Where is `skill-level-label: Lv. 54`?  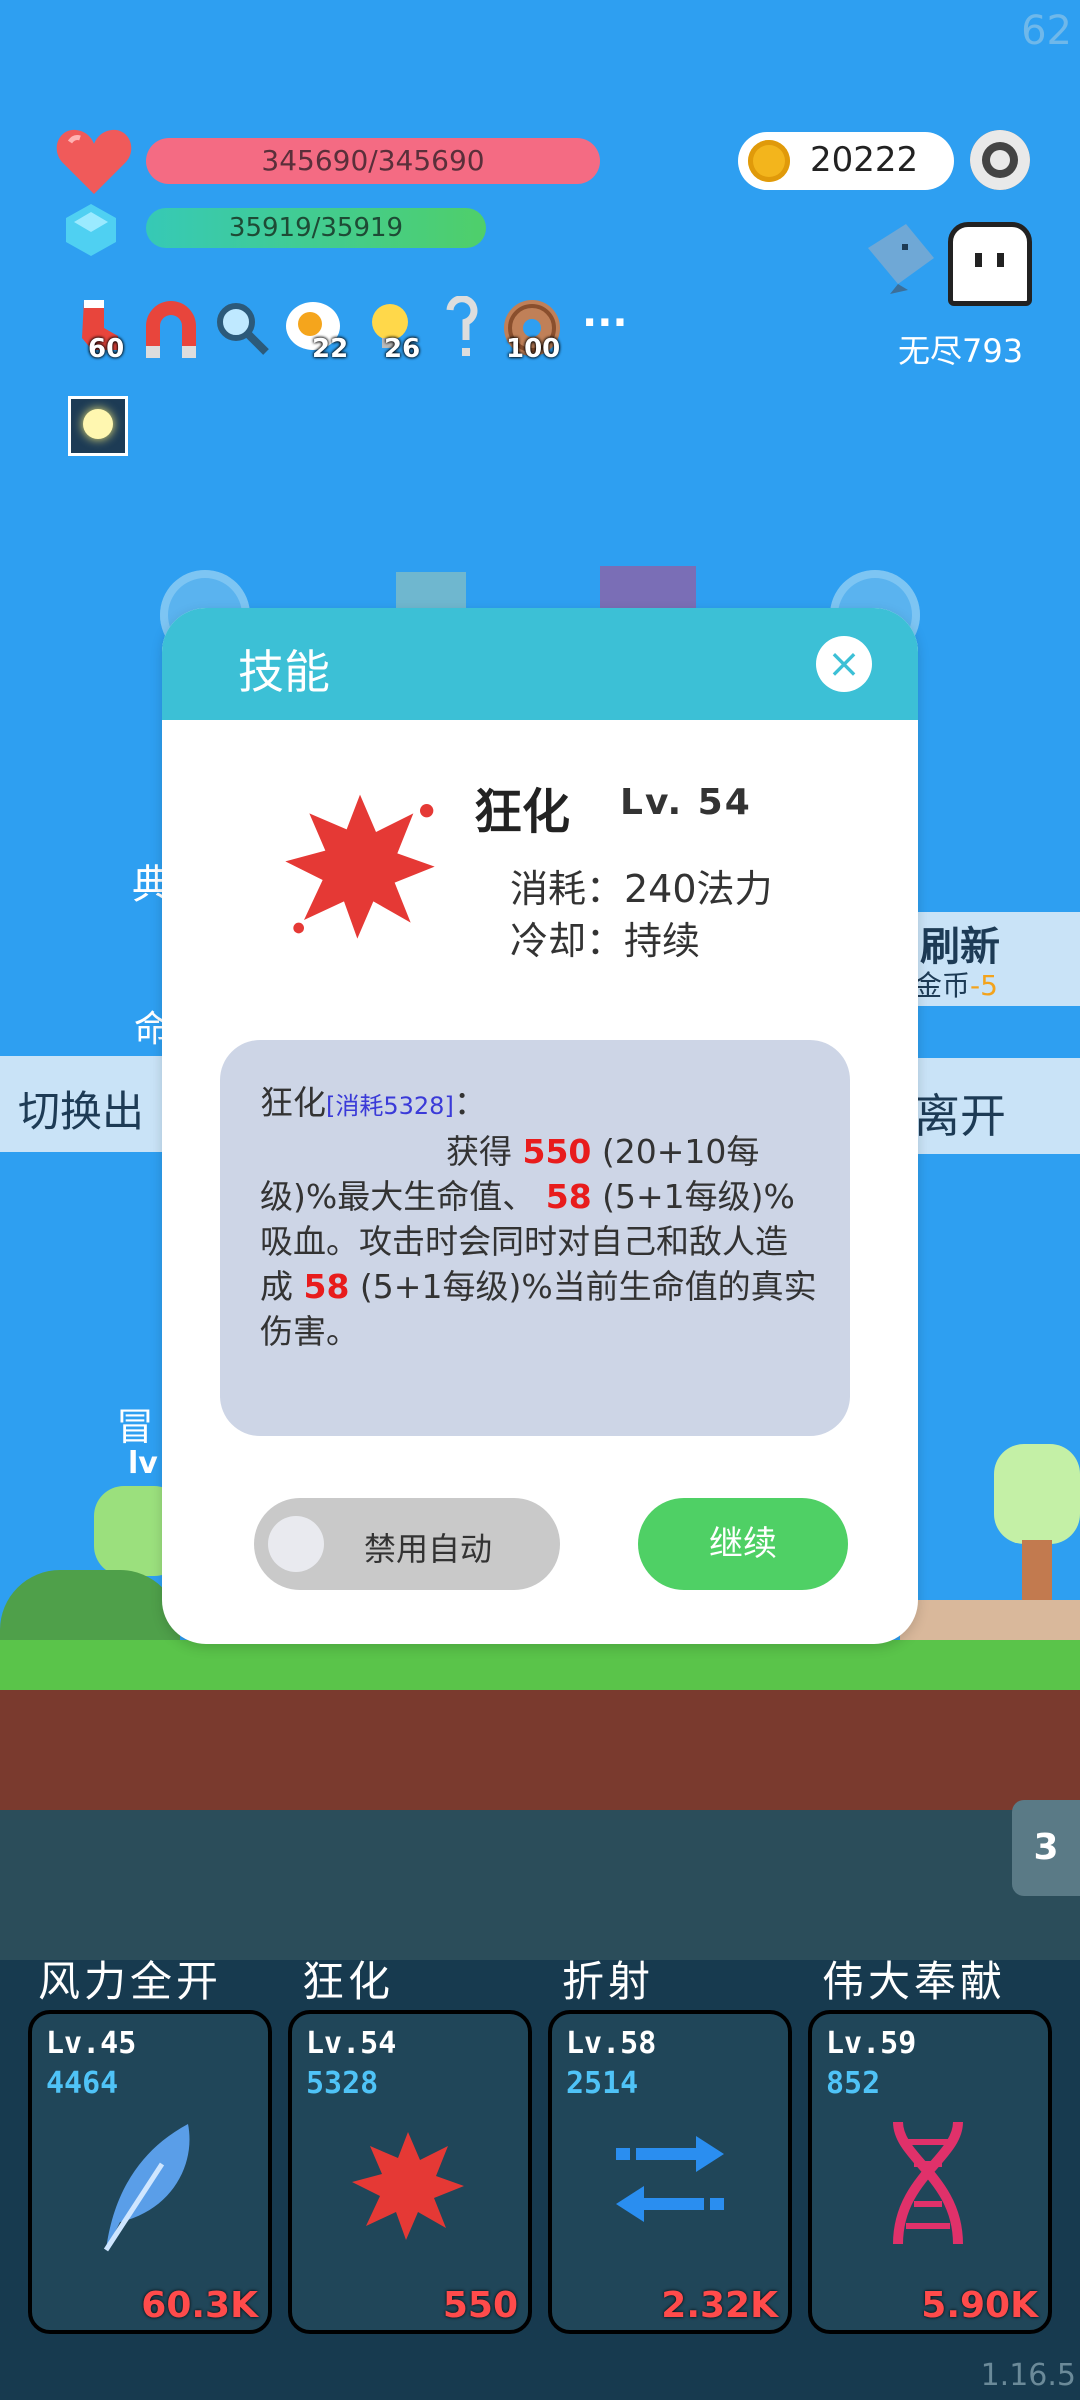
skill-level-label: Lv. 54 is located at coordinates (686, 802).